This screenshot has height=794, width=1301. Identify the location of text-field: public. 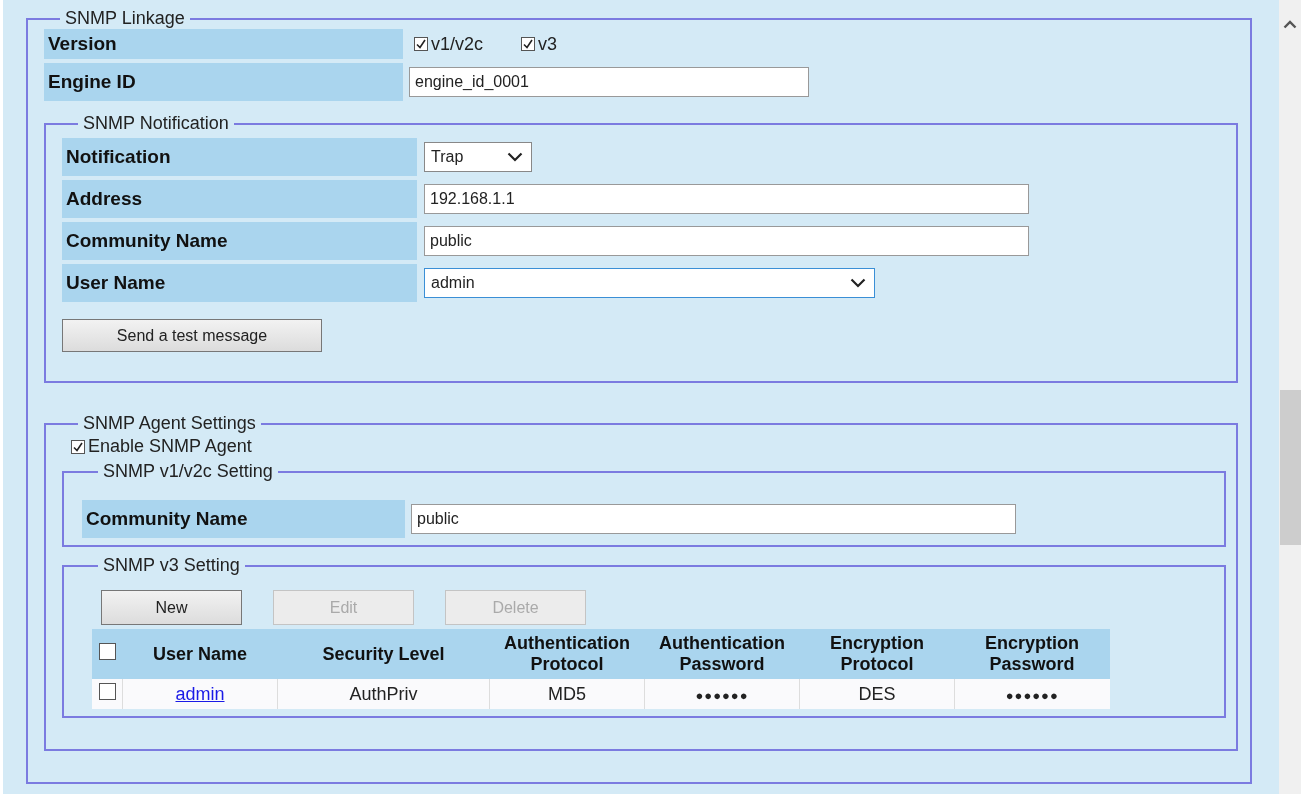
(726, 241).